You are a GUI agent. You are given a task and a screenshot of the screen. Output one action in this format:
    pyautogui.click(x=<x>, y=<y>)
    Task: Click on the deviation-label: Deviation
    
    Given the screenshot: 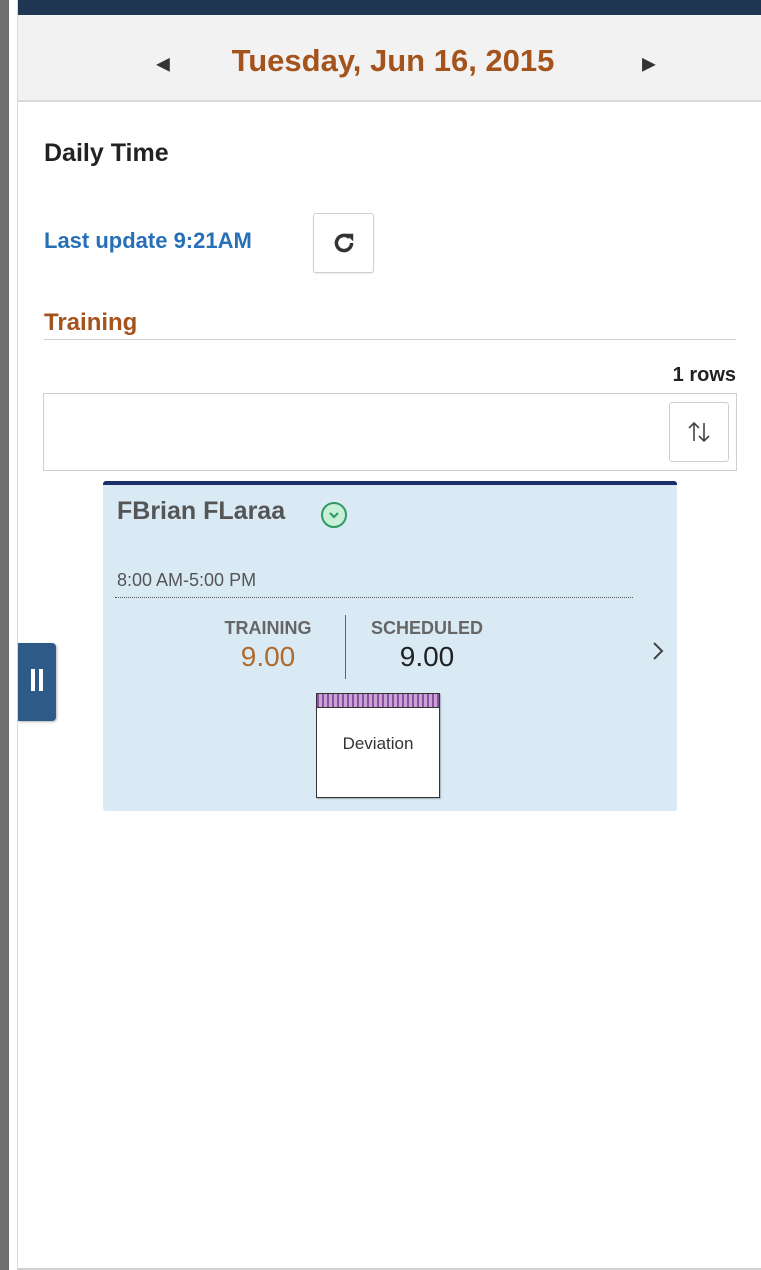 What is the action you would take?
    pyautogui.click(x=378, y=743)
    